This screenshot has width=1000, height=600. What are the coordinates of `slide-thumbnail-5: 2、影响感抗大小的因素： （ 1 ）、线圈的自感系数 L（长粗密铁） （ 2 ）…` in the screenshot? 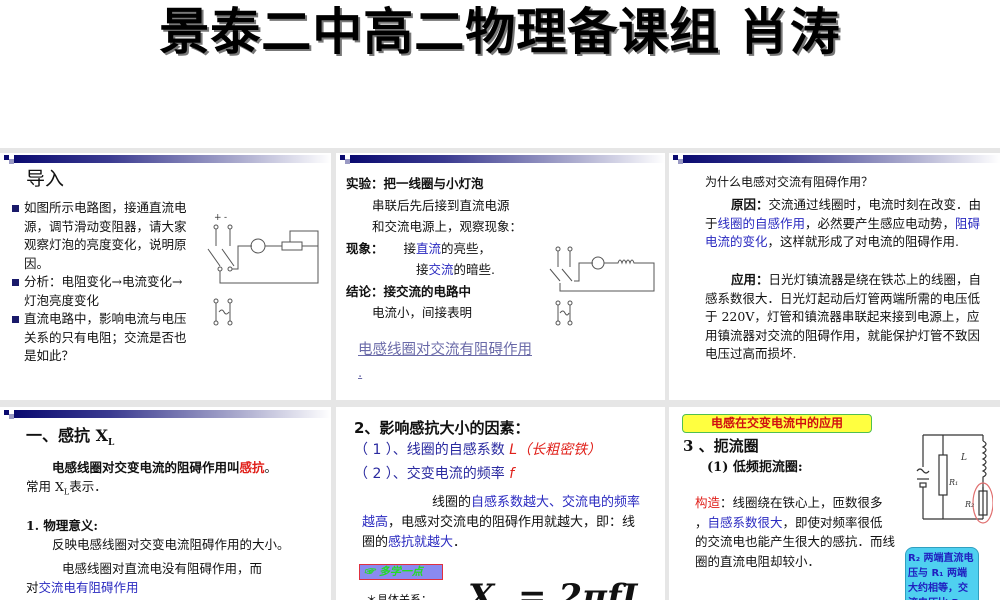 It's located at (500, 503).